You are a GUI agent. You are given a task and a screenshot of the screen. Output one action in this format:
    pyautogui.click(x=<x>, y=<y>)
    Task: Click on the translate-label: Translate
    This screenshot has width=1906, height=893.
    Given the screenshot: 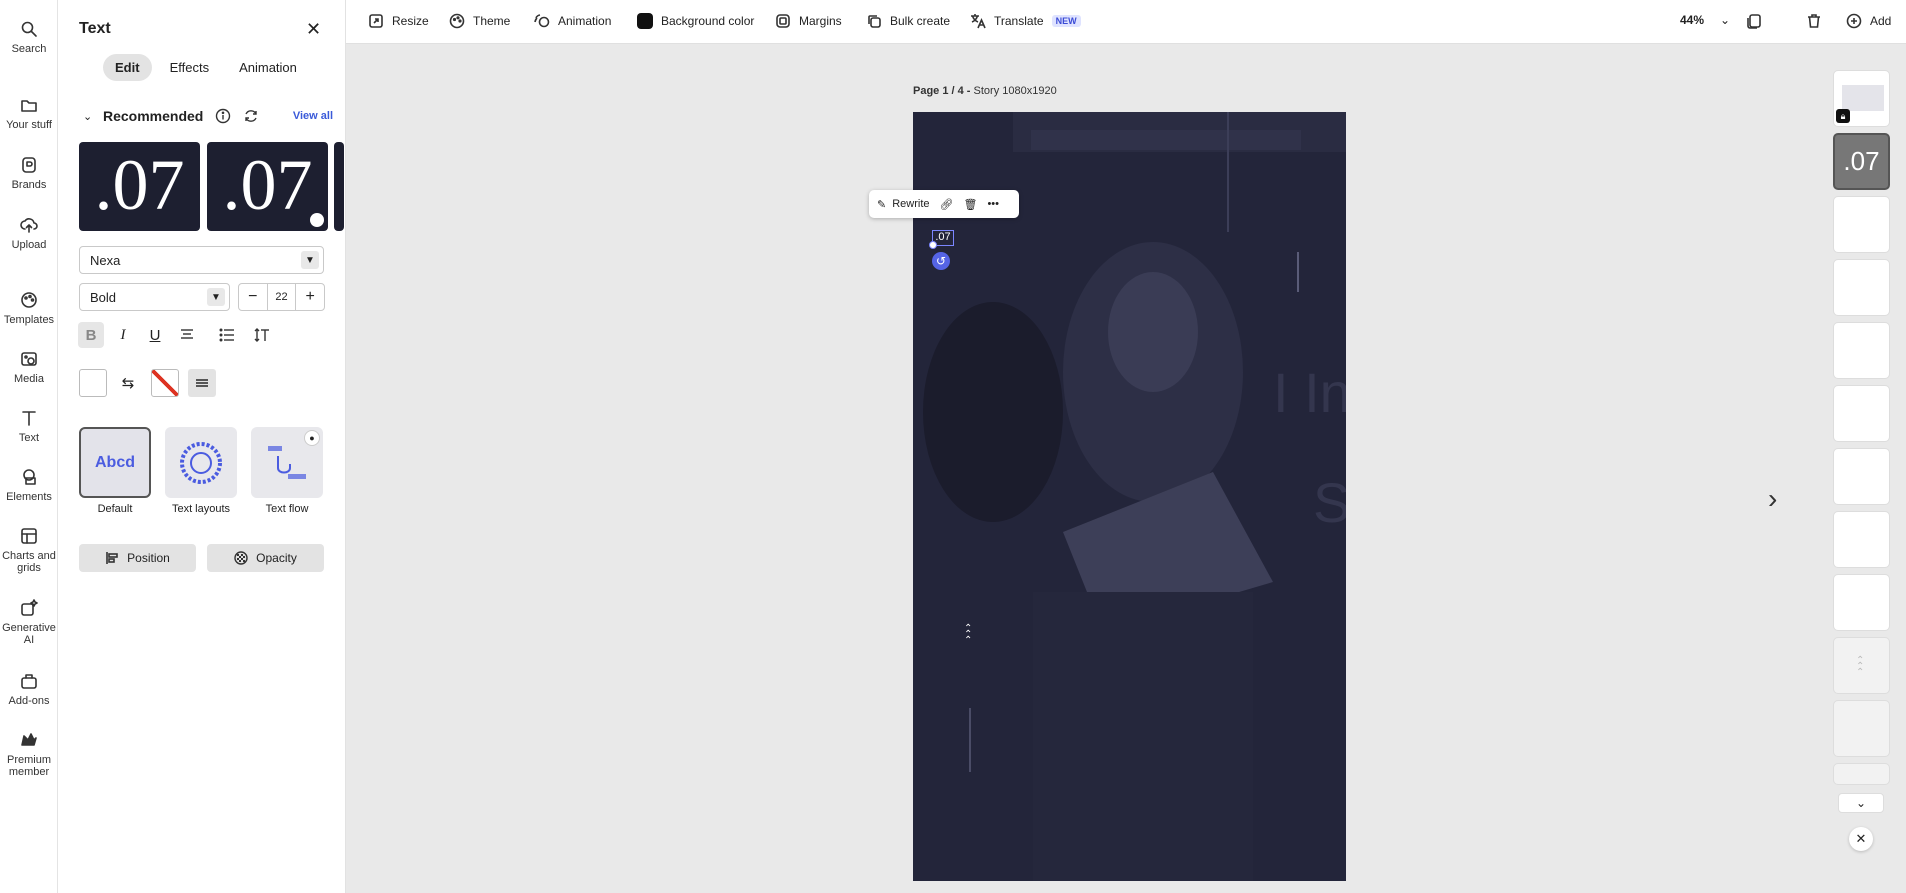 What is the action you would take?
    pyautogui.click(x=1019, y=21)
    